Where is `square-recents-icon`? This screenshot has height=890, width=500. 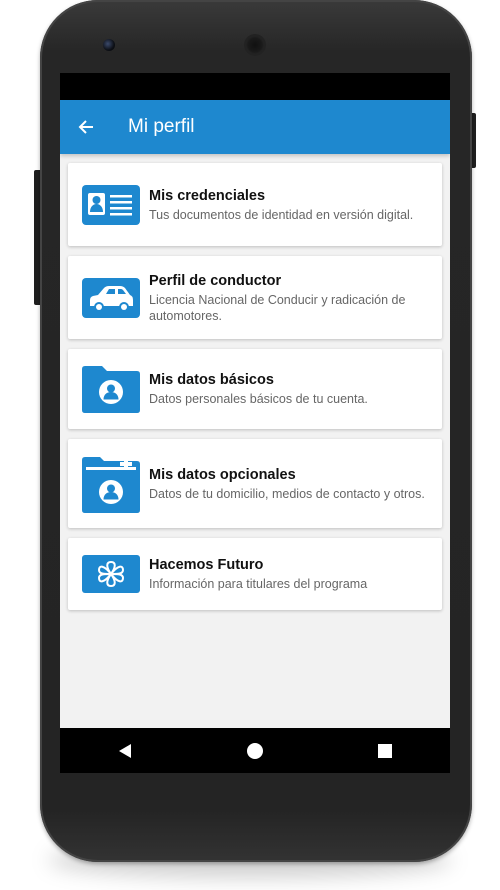
square-recents-icon is located at coordinates (385, 750).